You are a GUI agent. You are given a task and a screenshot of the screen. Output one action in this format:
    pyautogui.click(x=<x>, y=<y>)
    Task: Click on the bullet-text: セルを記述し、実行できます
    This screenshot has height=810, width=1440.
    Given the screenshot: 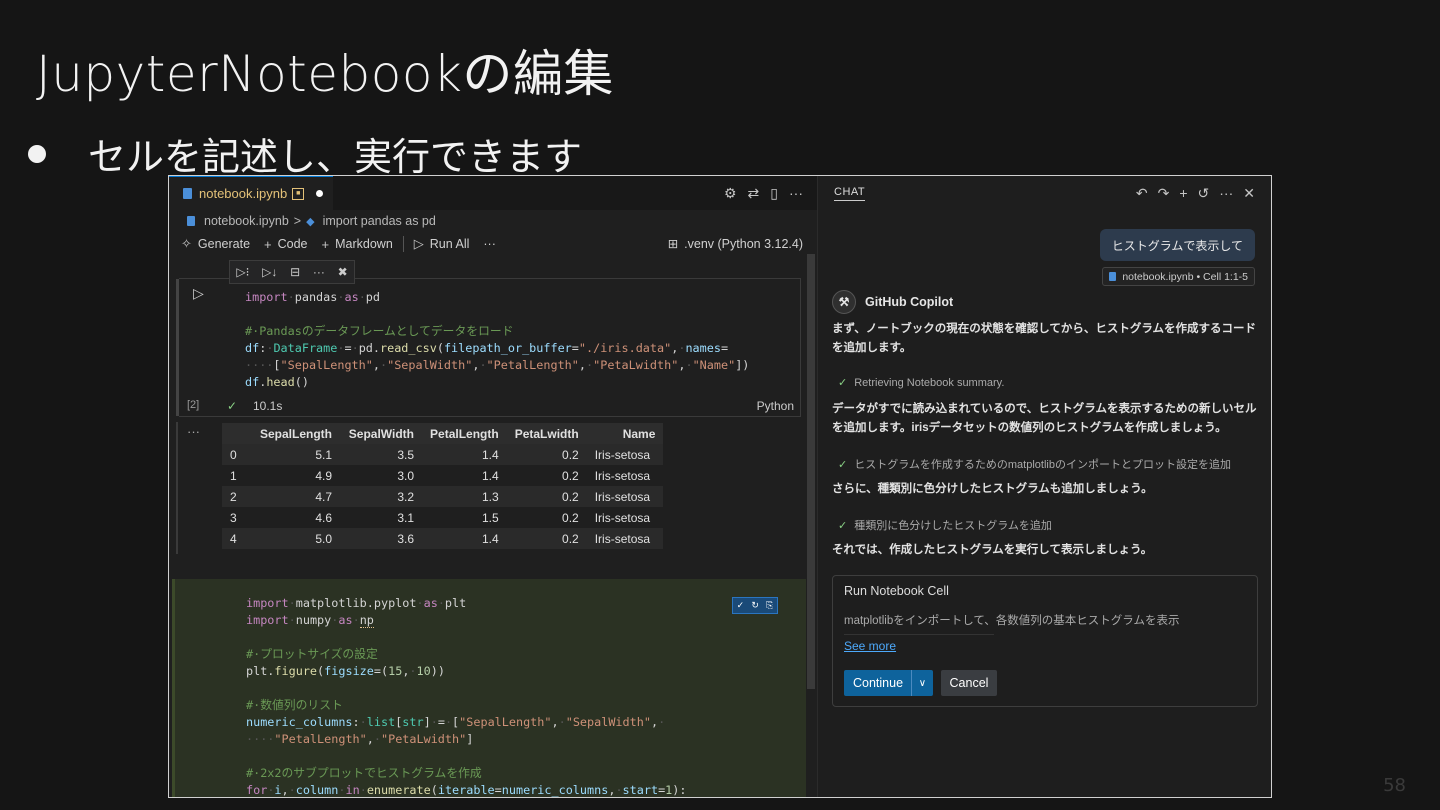 What is the action you would take?
    pyautogui.click(x=335, y=157)
    